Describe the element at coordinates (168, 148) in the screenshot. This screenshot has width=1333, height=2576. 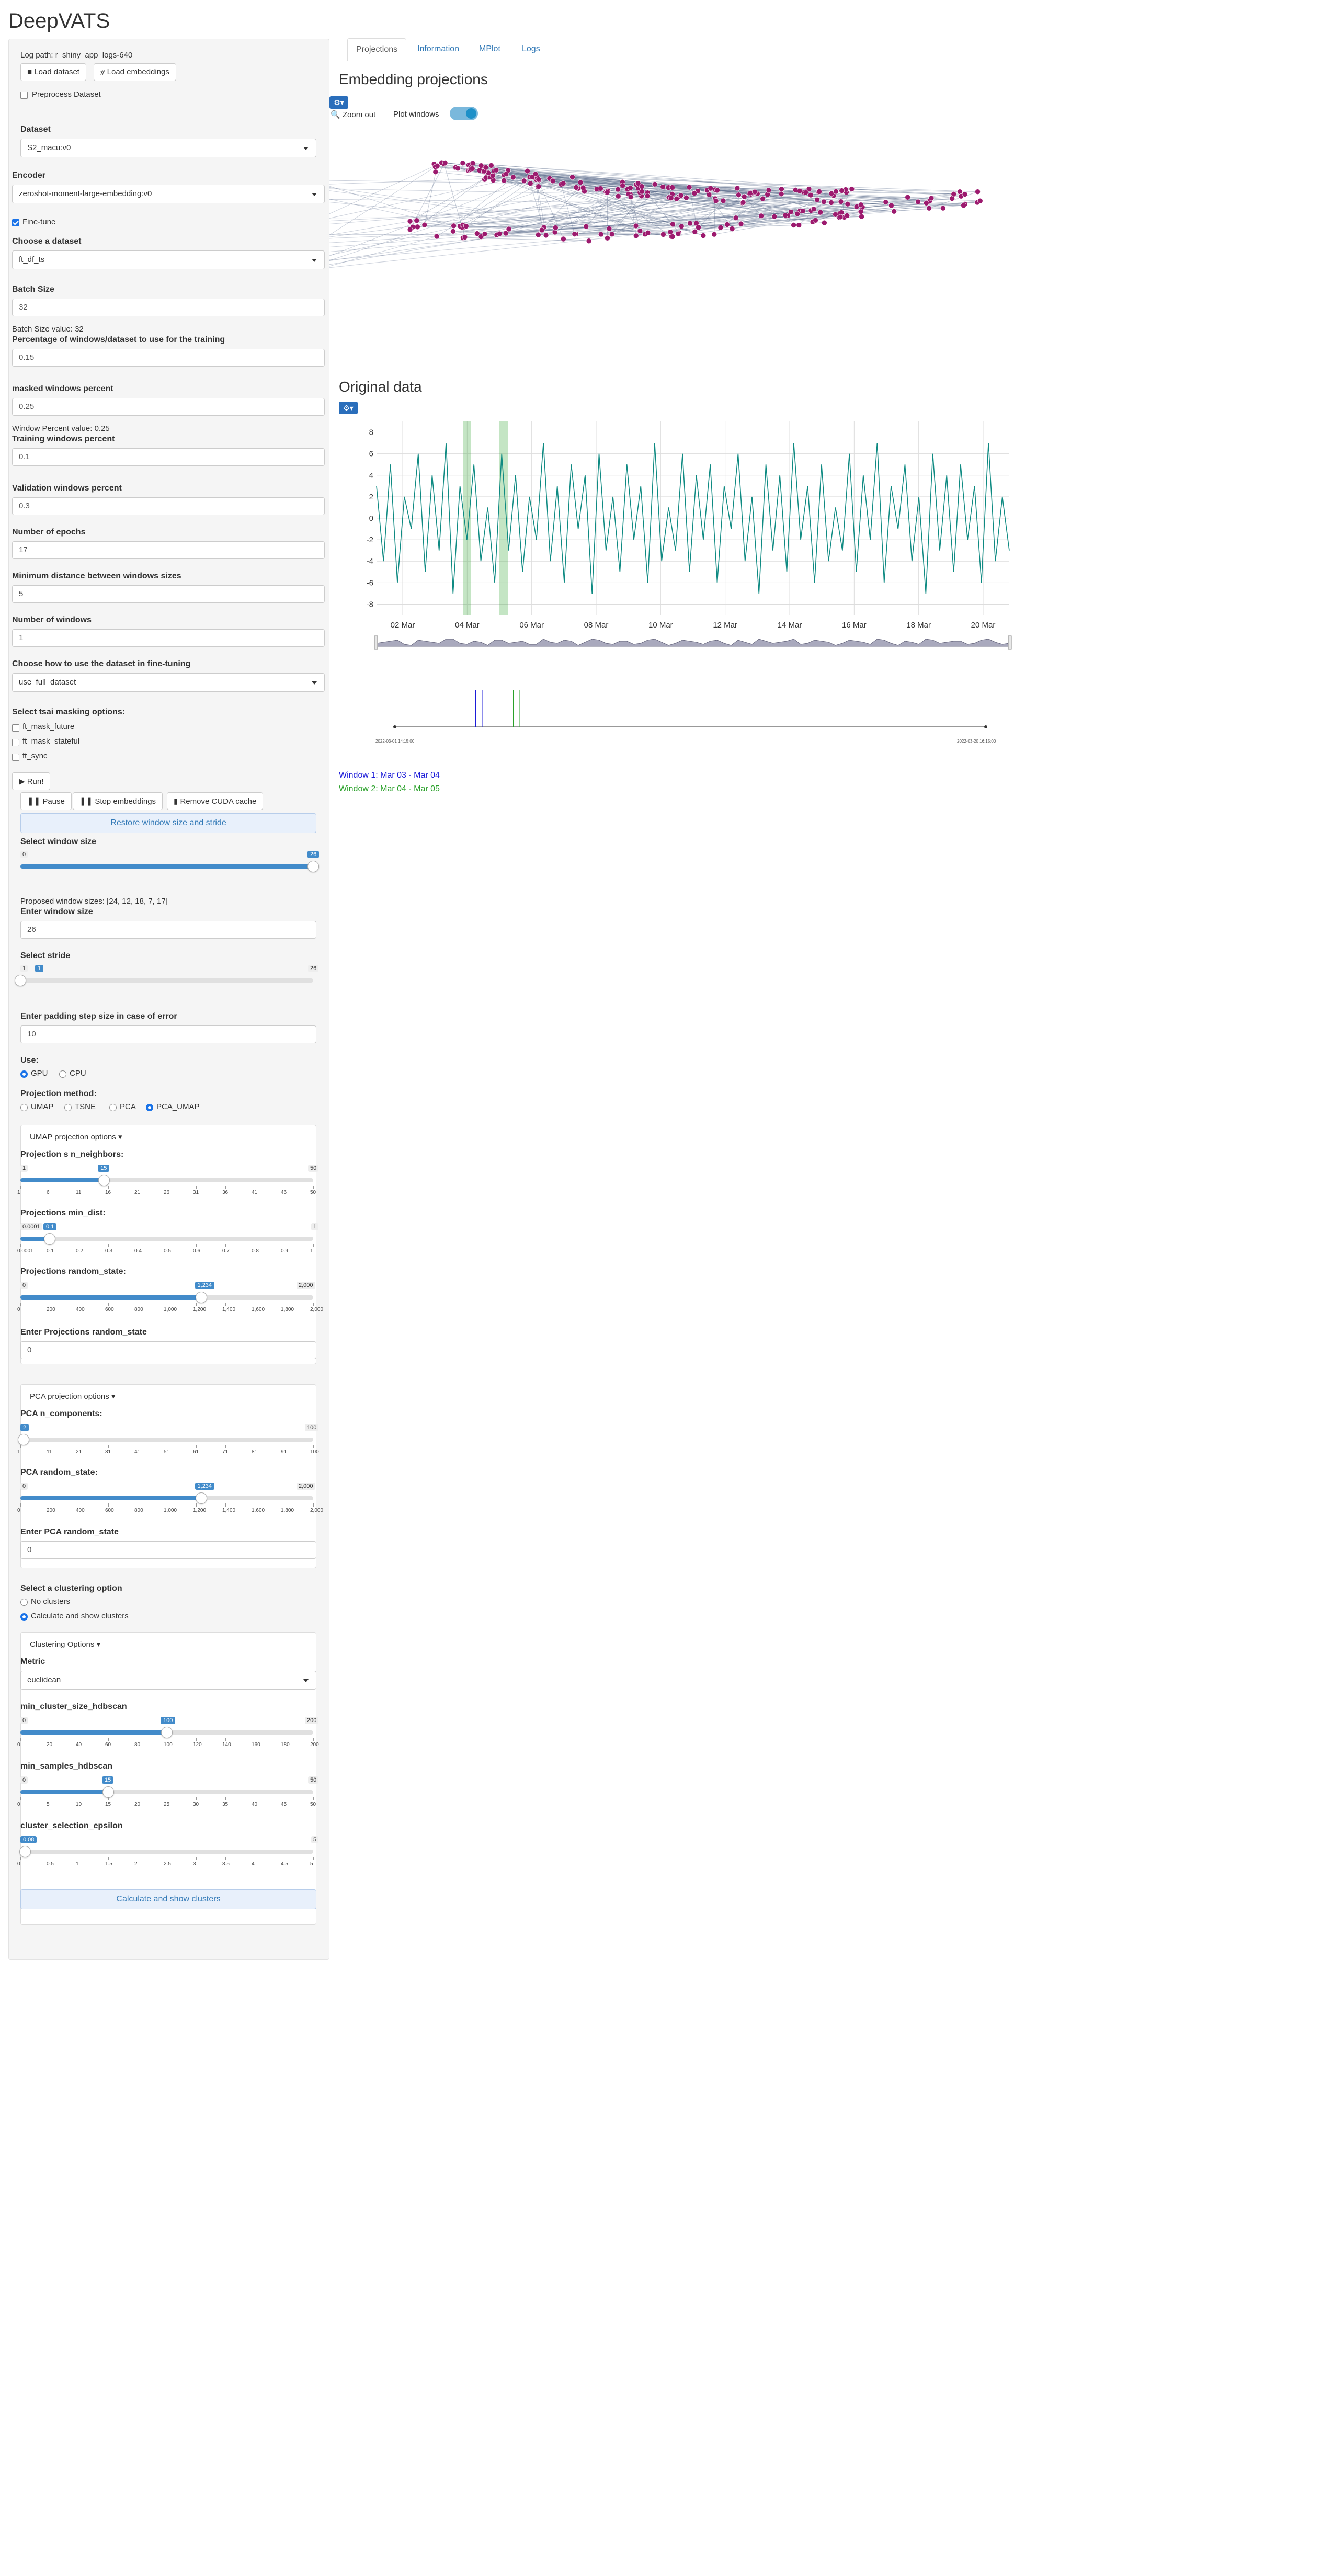
I see `dataset-select: S2_macu:v0` at that location.